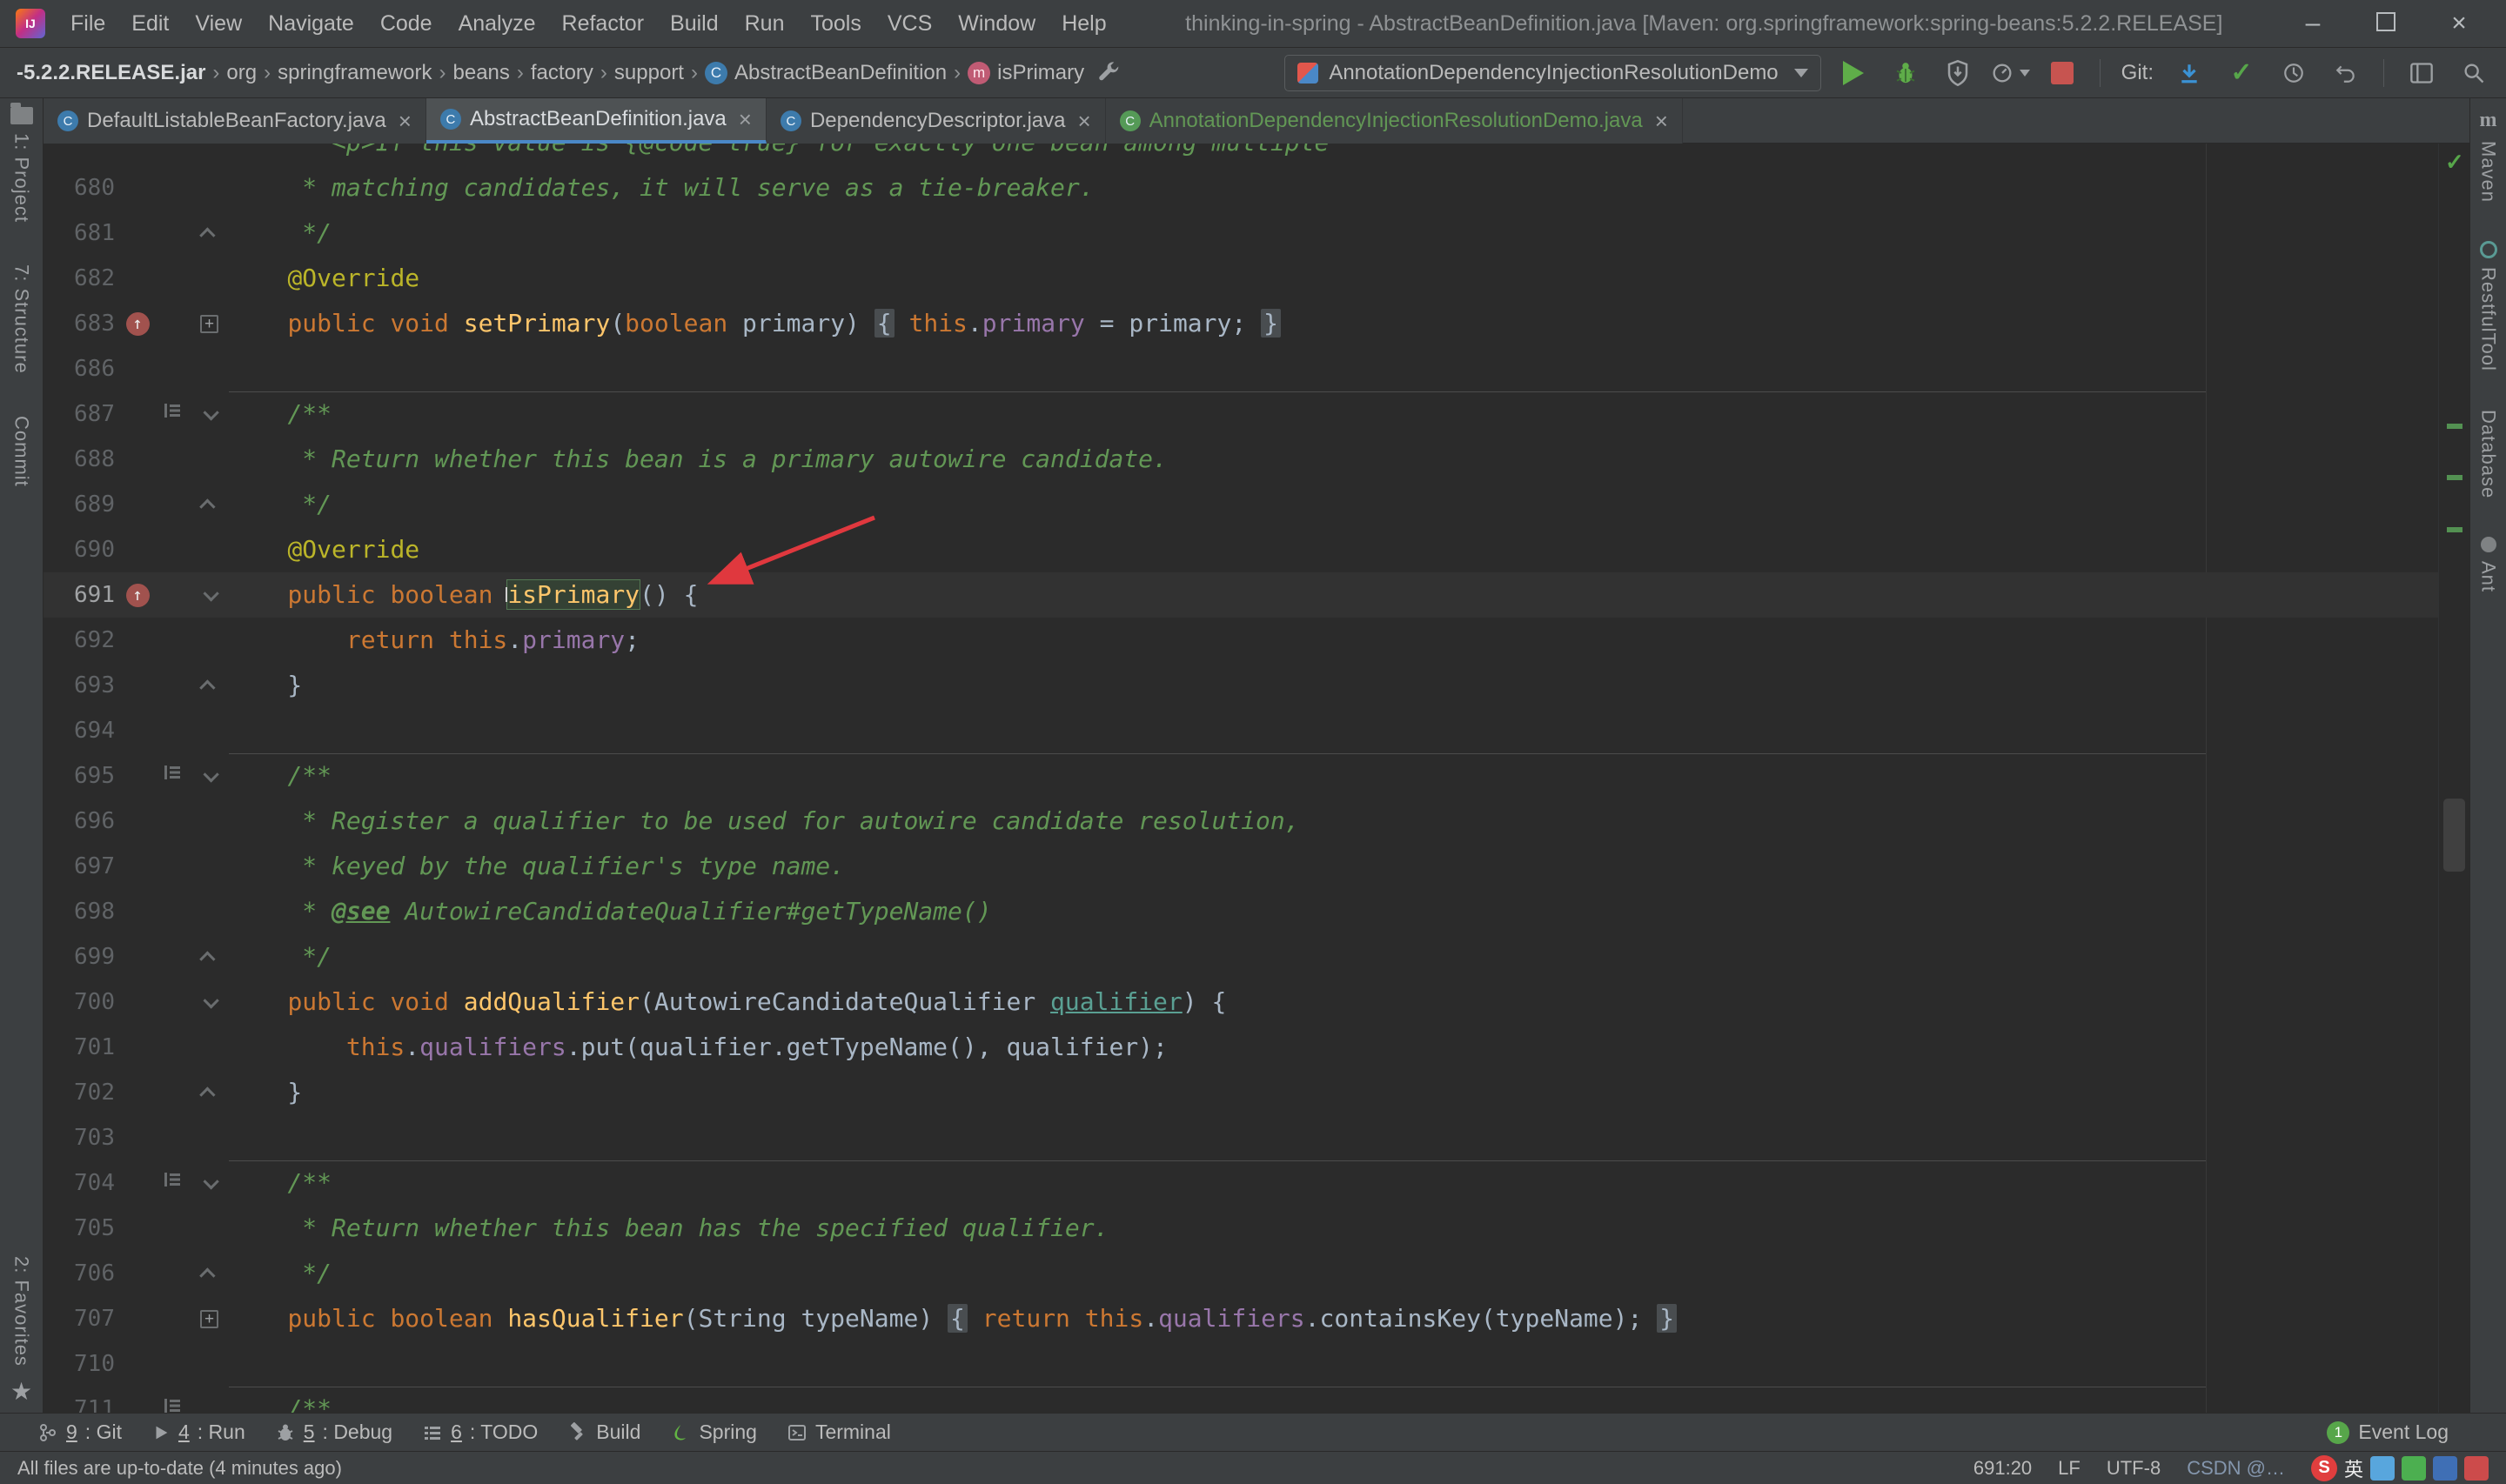 This screenshot has height=1484, width=2506. Describe the element at coordinates (333, 1432) in the screenshot. I see `toolwindow-button-debug: 5: Debug` at that location.